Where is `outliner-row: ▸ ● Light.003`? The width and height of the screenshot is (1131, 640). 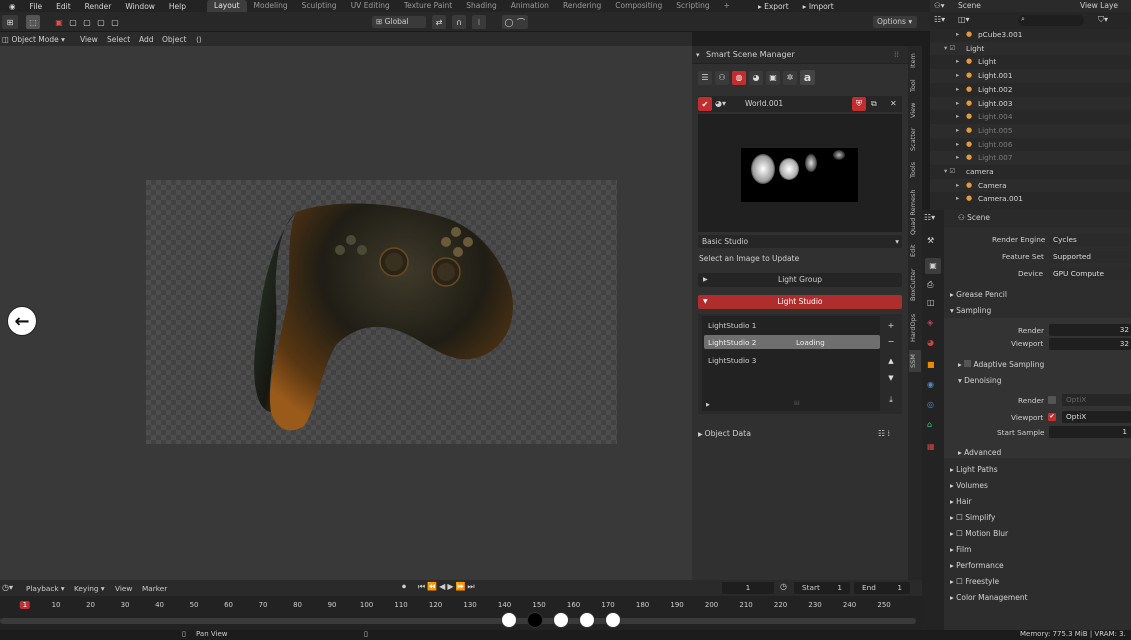 outliner-row: ▸ ● Light.003 is located at coordinates (1030, 103).